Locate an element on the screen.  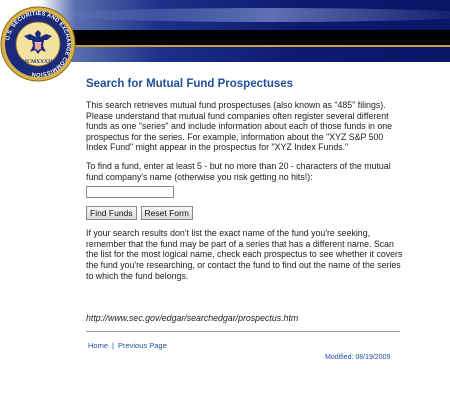
fund-company-input is located at coordinates (130, 192).